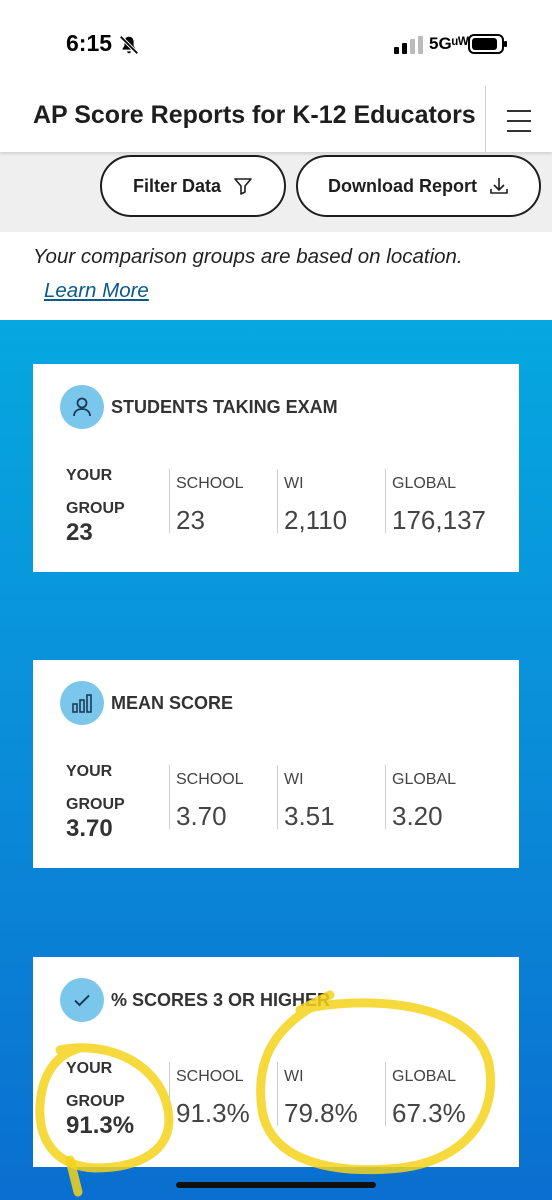 This screenshot has height=1200, width=552. What do you see at coordinates (243, 186) in the screenshot?
I see `filter-icon` at bounding box center [243, 186].